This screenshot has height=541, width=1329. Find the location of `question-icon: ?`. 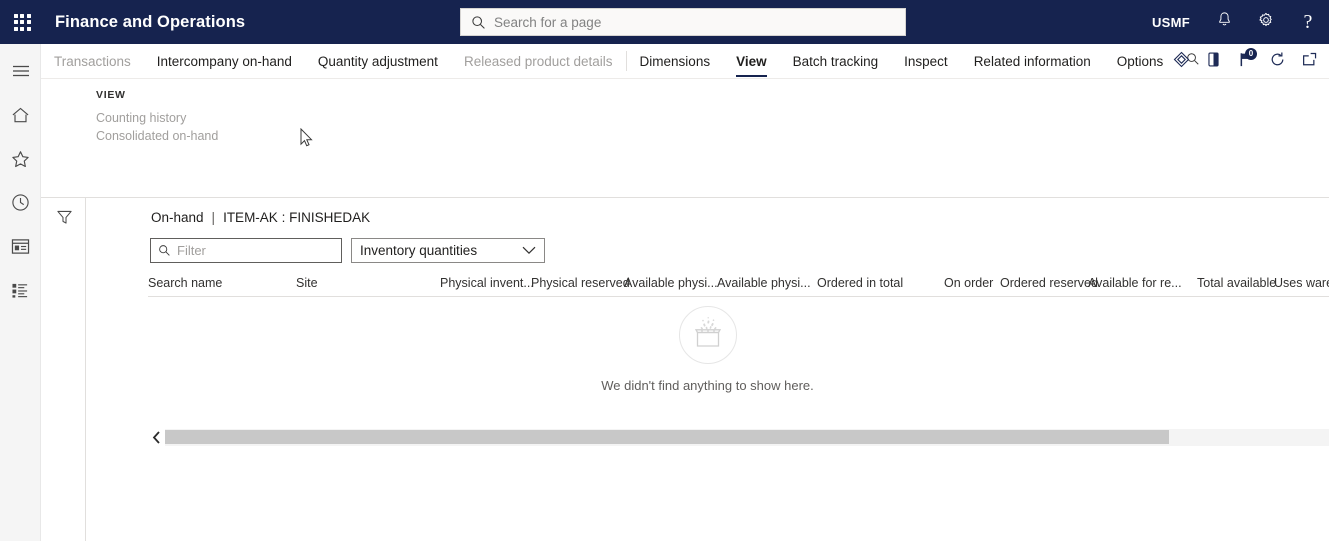

question-icon: ? is located at coordinates (1308, 22).